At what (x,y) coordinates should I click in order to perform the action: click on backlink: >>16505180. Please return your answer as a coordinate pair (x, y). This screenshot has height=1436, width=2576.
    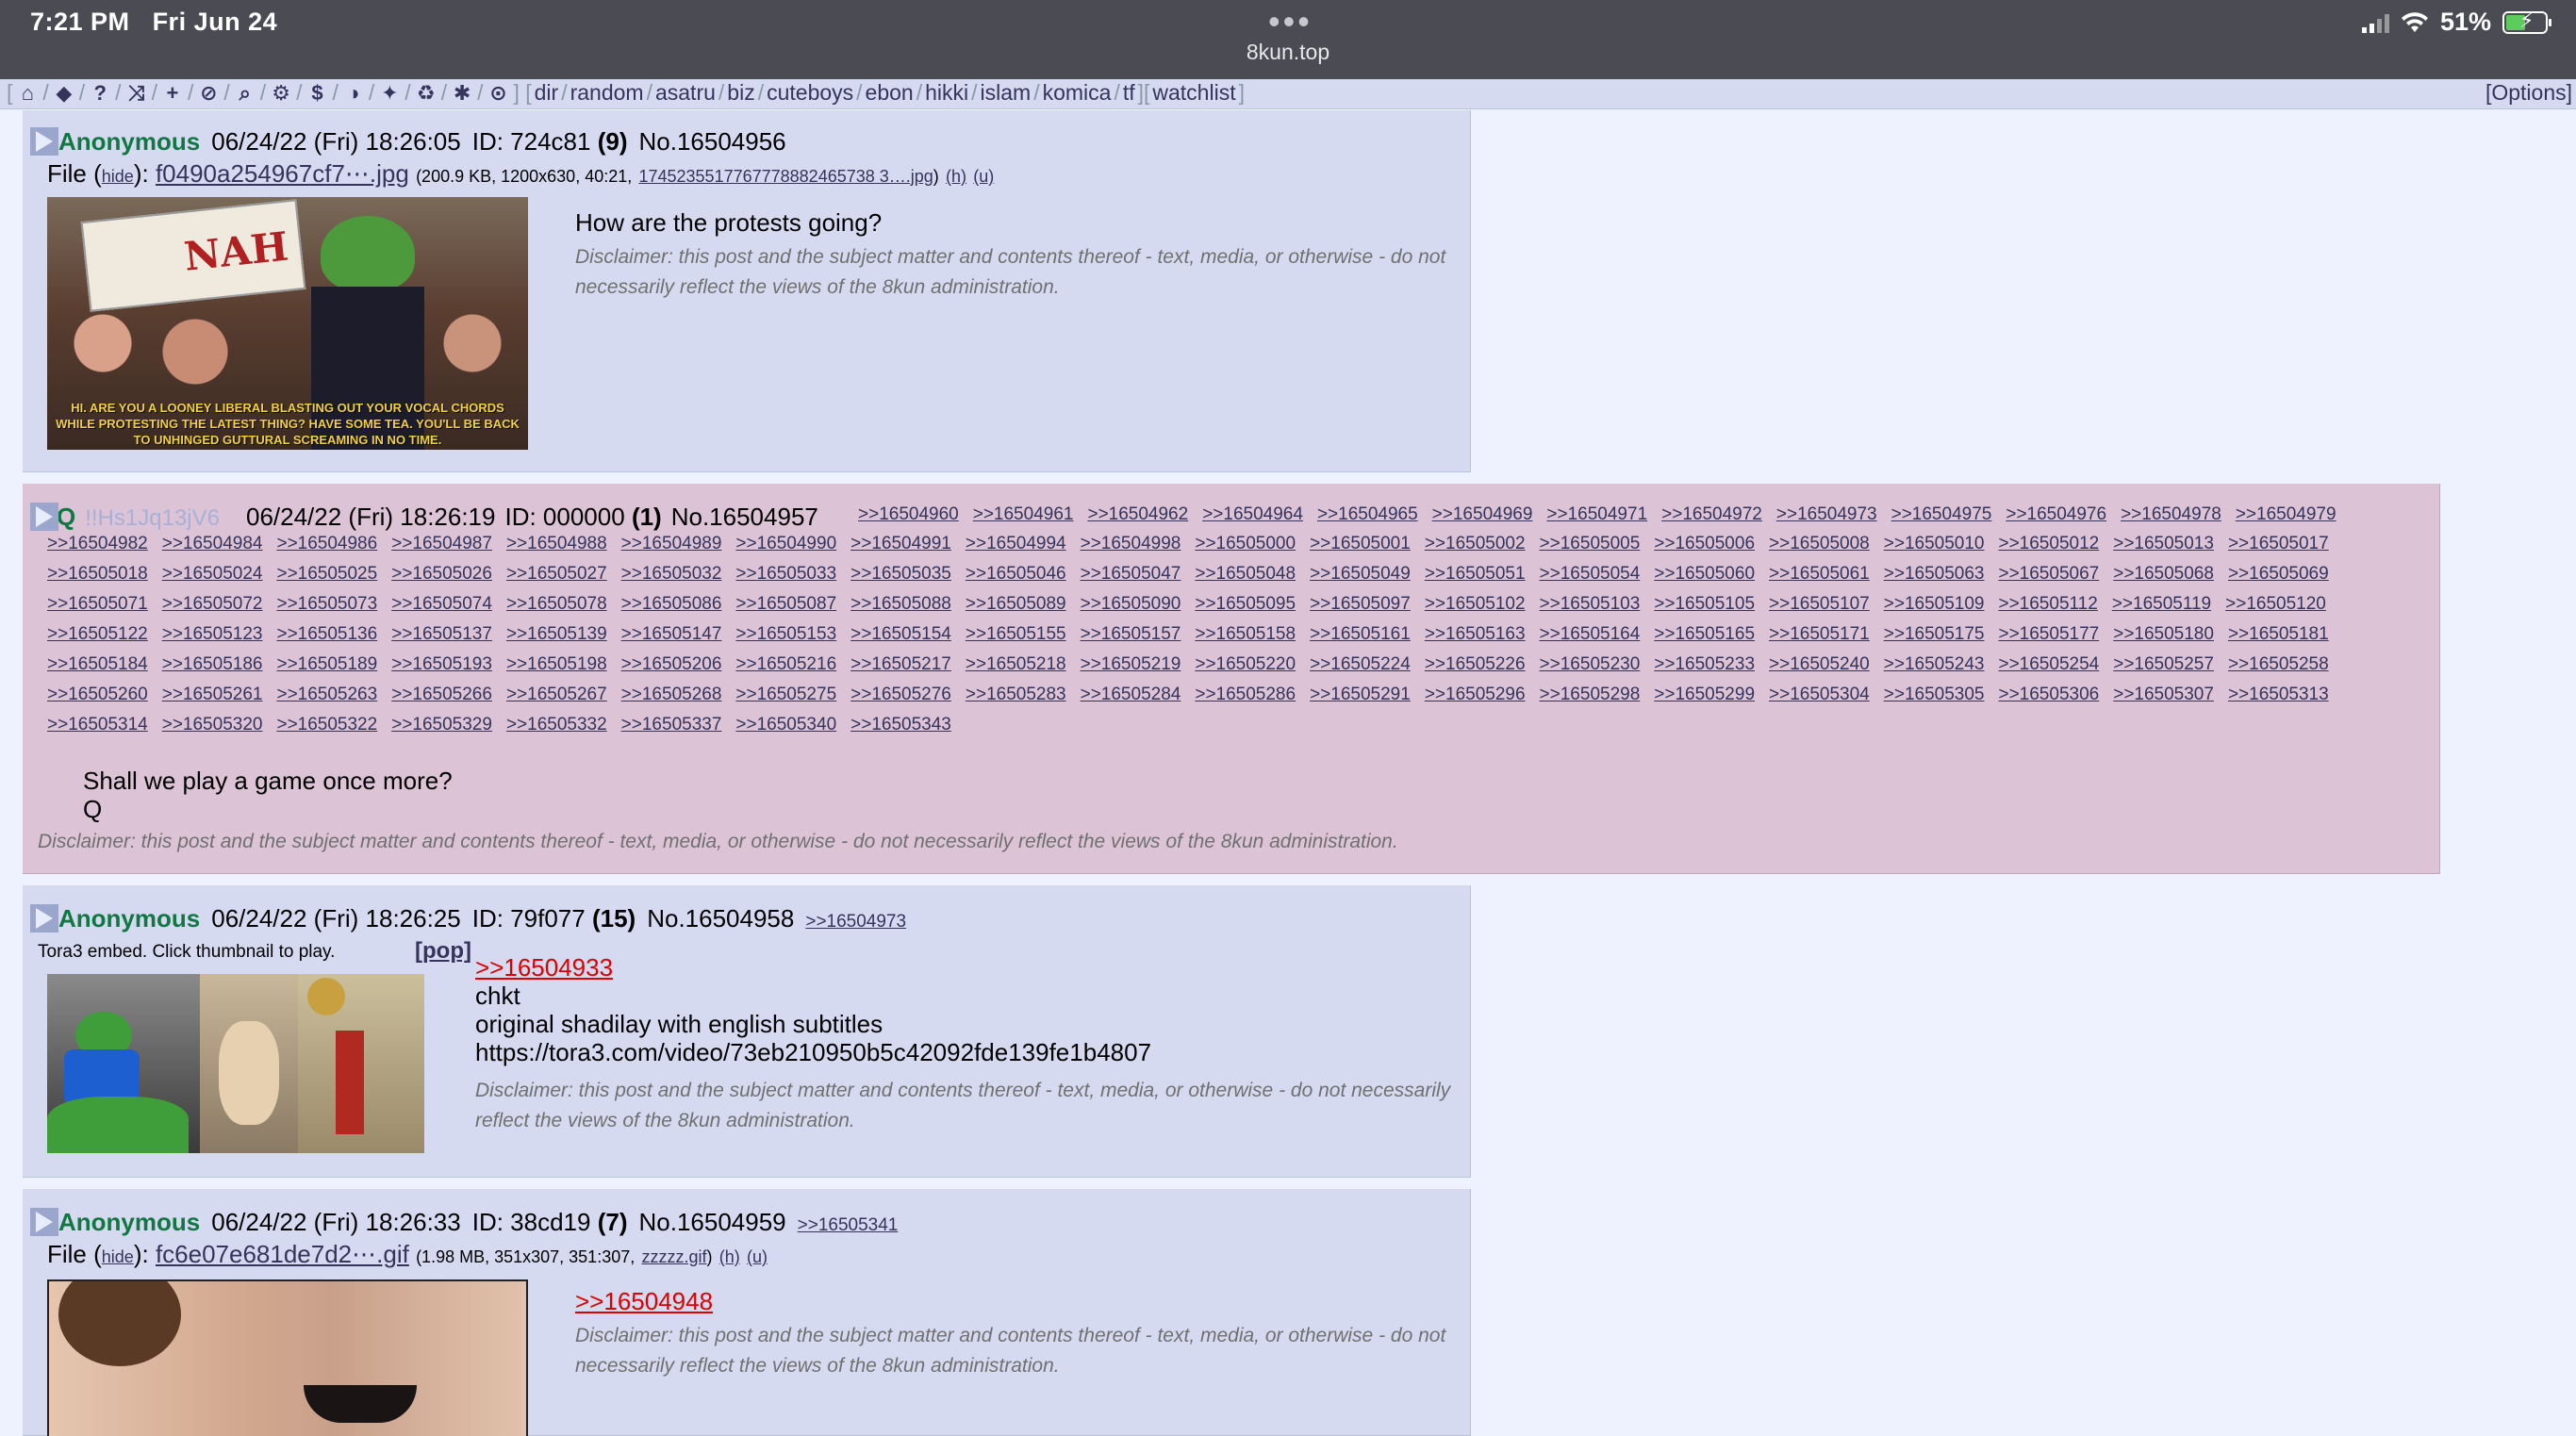
    Looking at the image, I should click on (2163, 634).